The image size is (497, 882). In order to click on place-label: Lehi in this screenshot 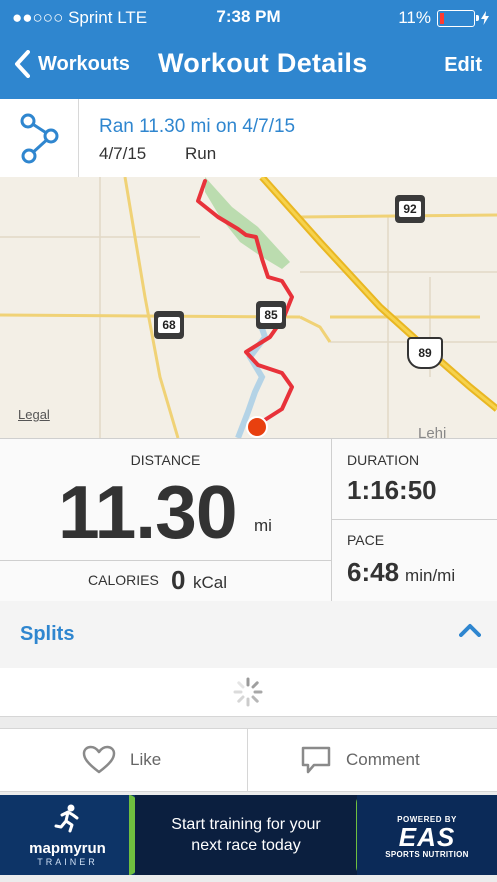, I will do `click(432, 431)`.